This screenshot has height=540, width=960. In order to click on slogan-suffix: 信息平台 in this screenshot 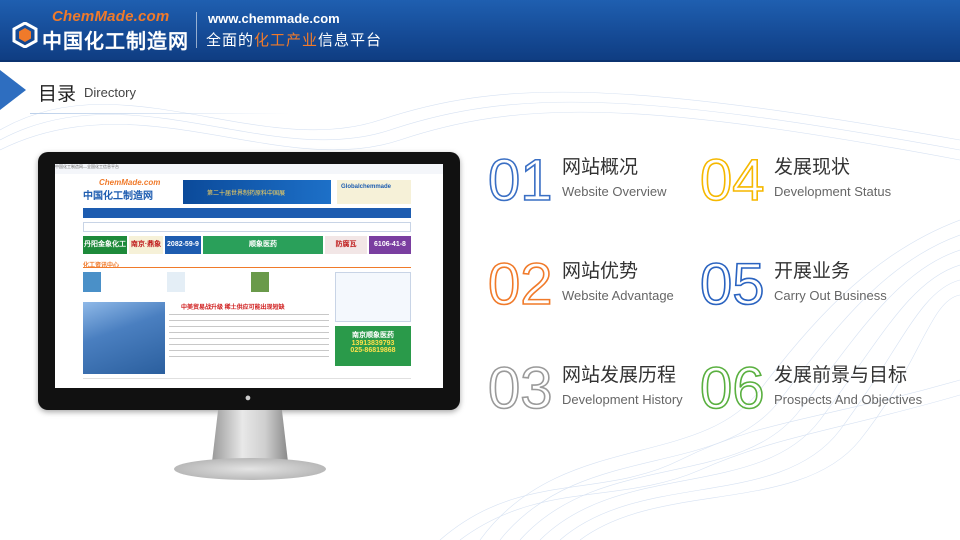, I will do `click(350, 40)`.